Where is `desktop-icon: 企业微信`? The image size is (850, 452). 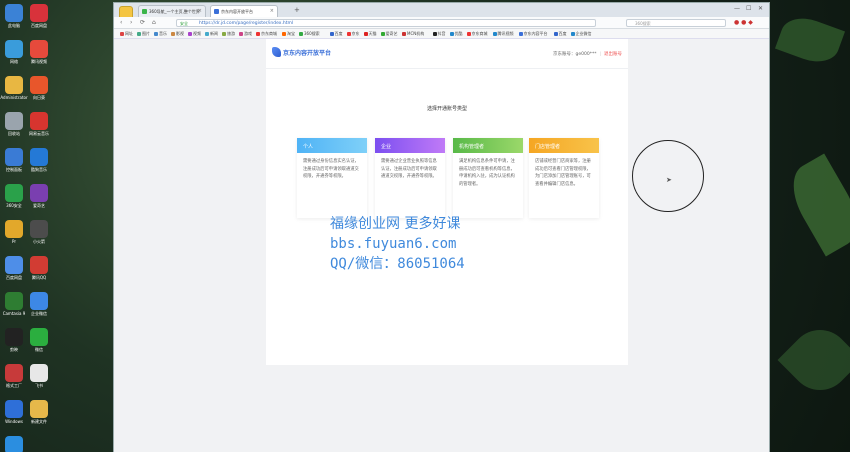 desktop-icon: 企业微信 is located at coordinates (39, 304).